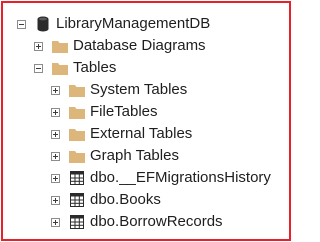 Image resolution: width=320 pixels, height=242 pixels. What do you see at coordinates (134, 155) in the screenshot?
I see `tree-node-label: Graph Tables` at bounding box center [134, 155].